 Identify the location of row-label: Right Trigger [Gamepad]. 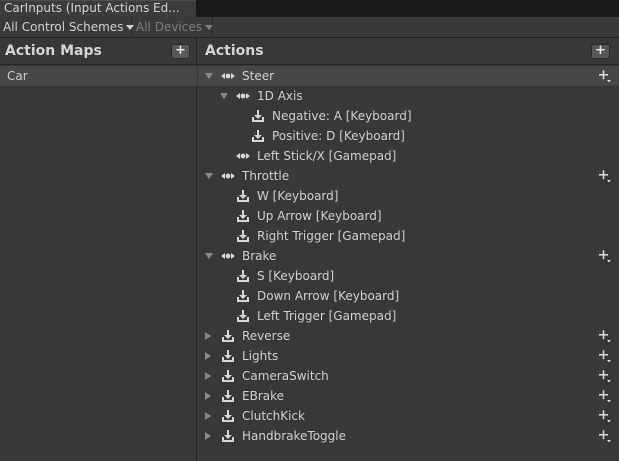
(331, 236).